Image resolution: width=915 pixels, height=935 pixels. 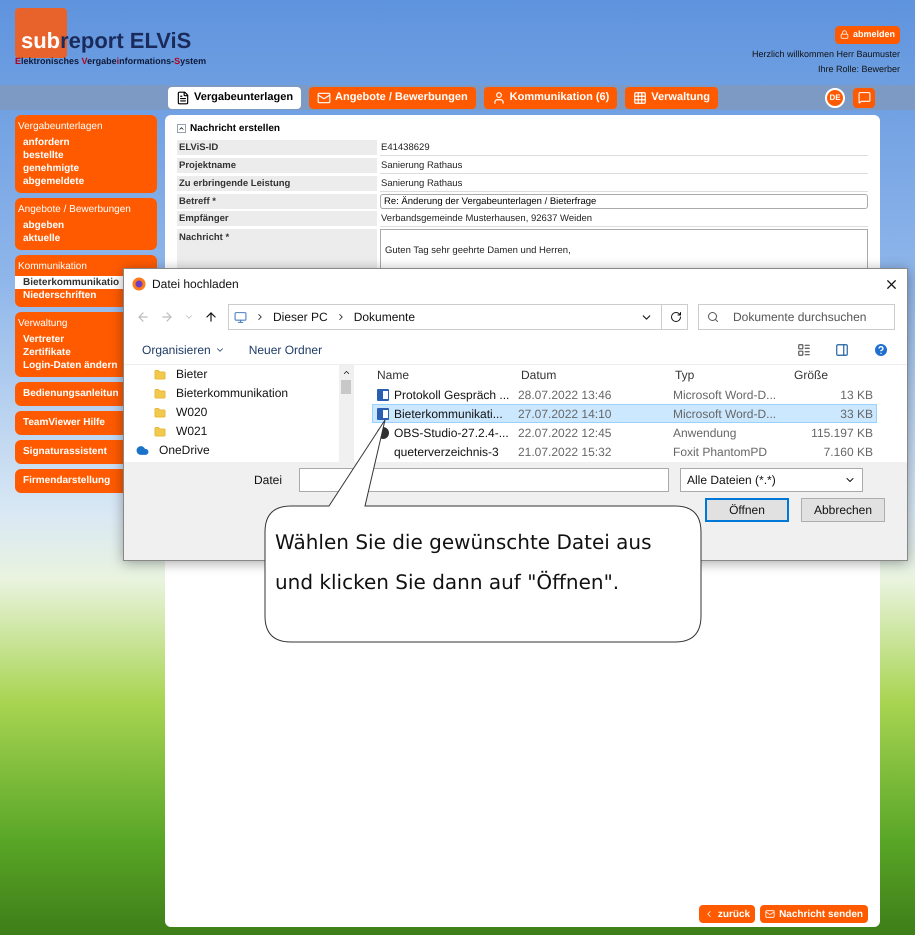 I want to click on nav-tab: Vergabeunterlagen, so click(x=235, y=97).